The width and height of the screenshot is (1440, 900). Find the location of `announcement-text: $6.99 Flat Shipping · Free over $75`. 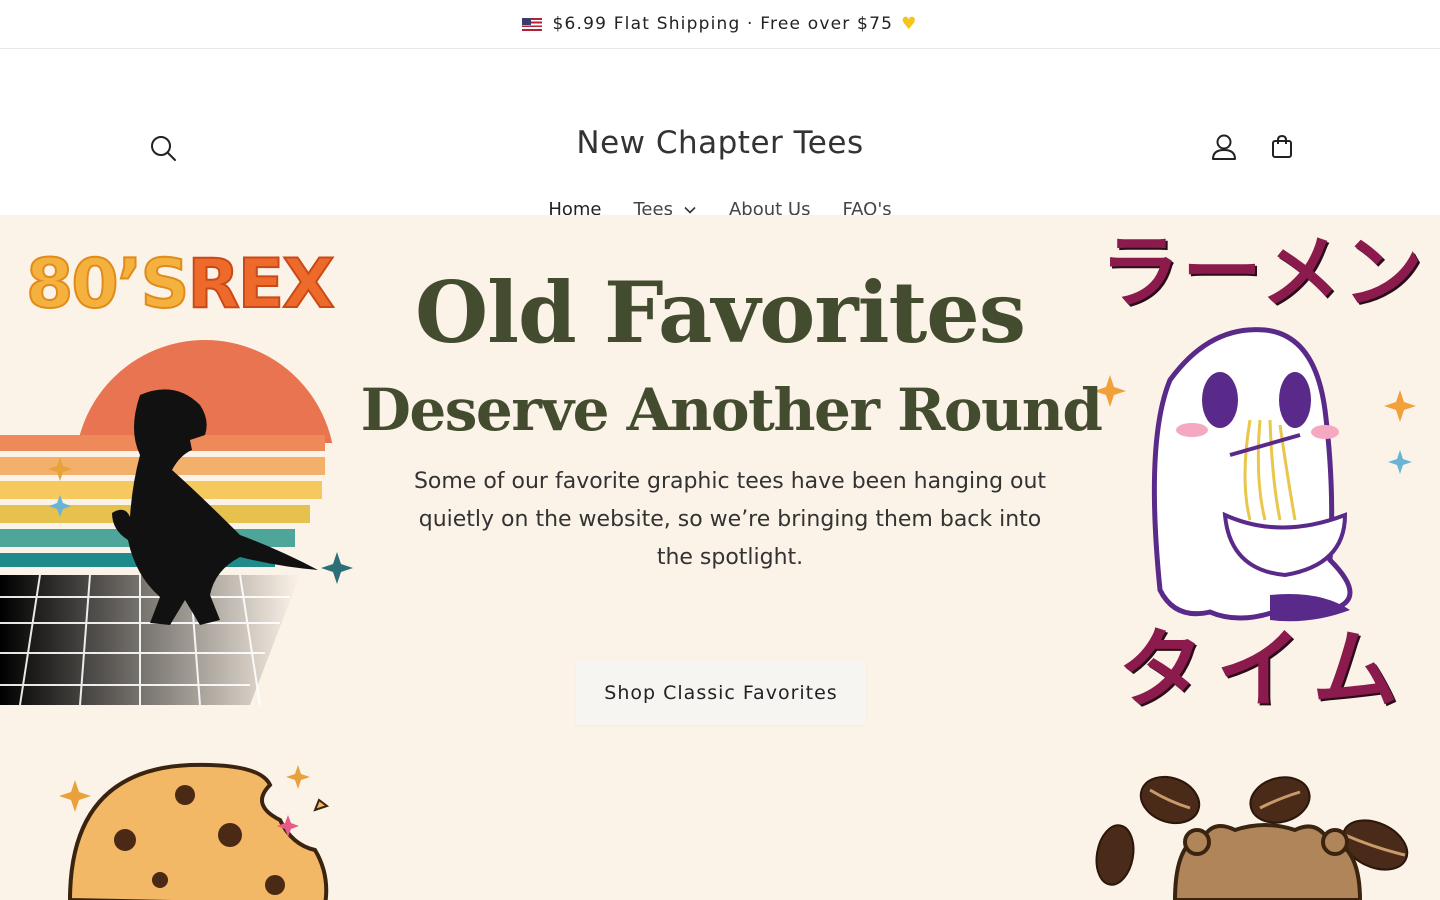

announcement-text: $6.99 Flat Shipping · Free over $75 is located at coordinates (723, 24).